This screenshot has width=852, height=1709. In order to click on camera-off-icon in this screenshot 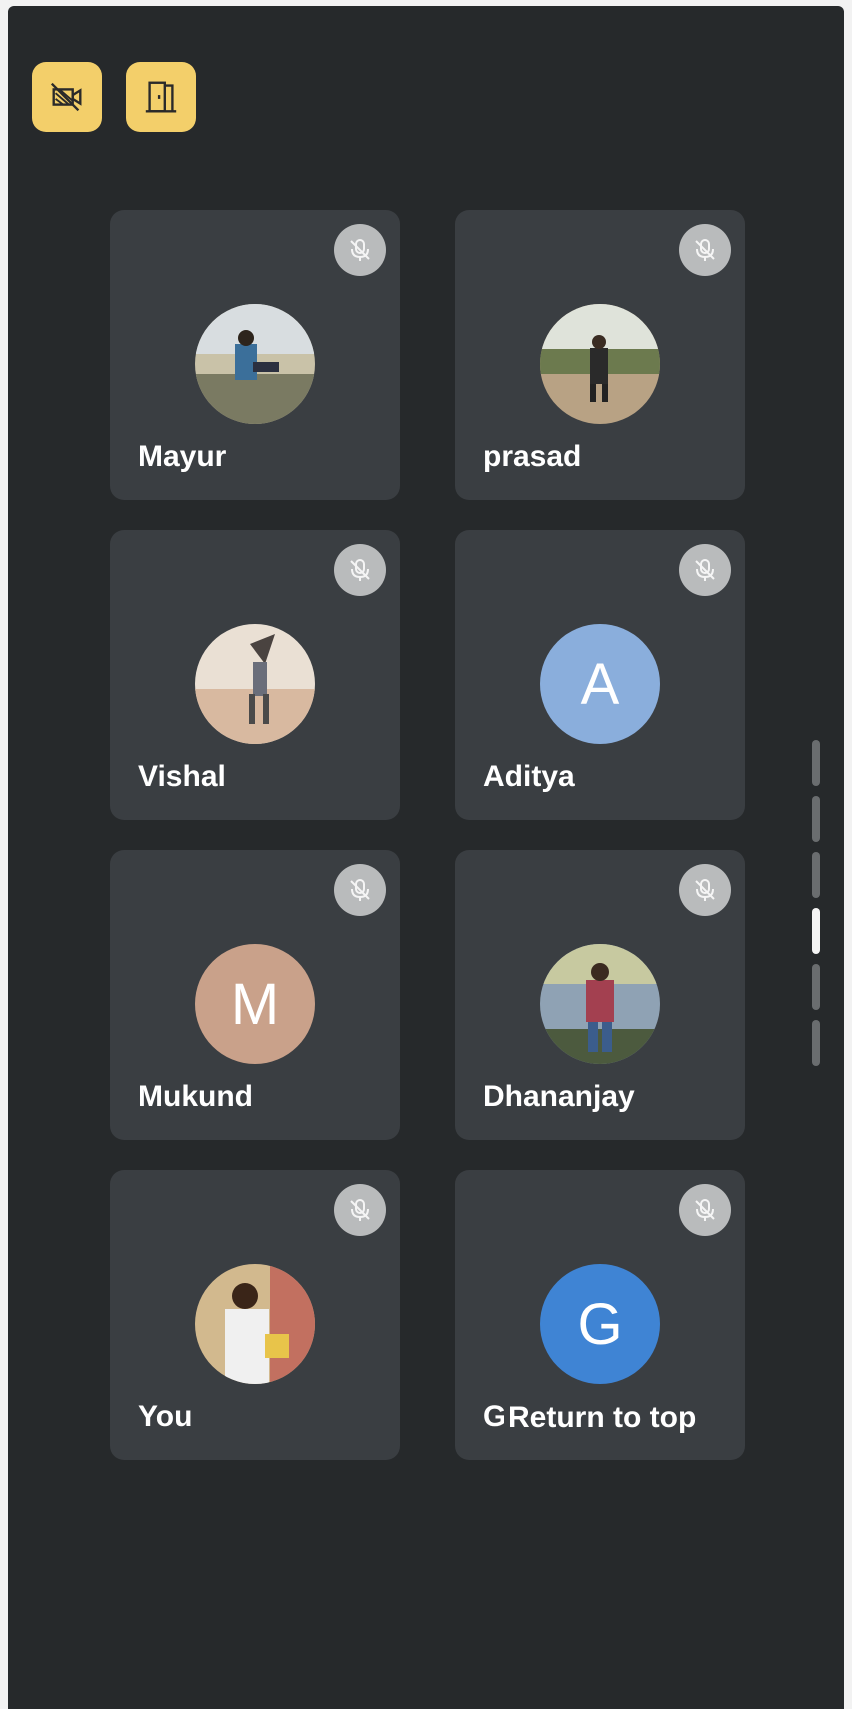, I will do `click(66, 97)`.